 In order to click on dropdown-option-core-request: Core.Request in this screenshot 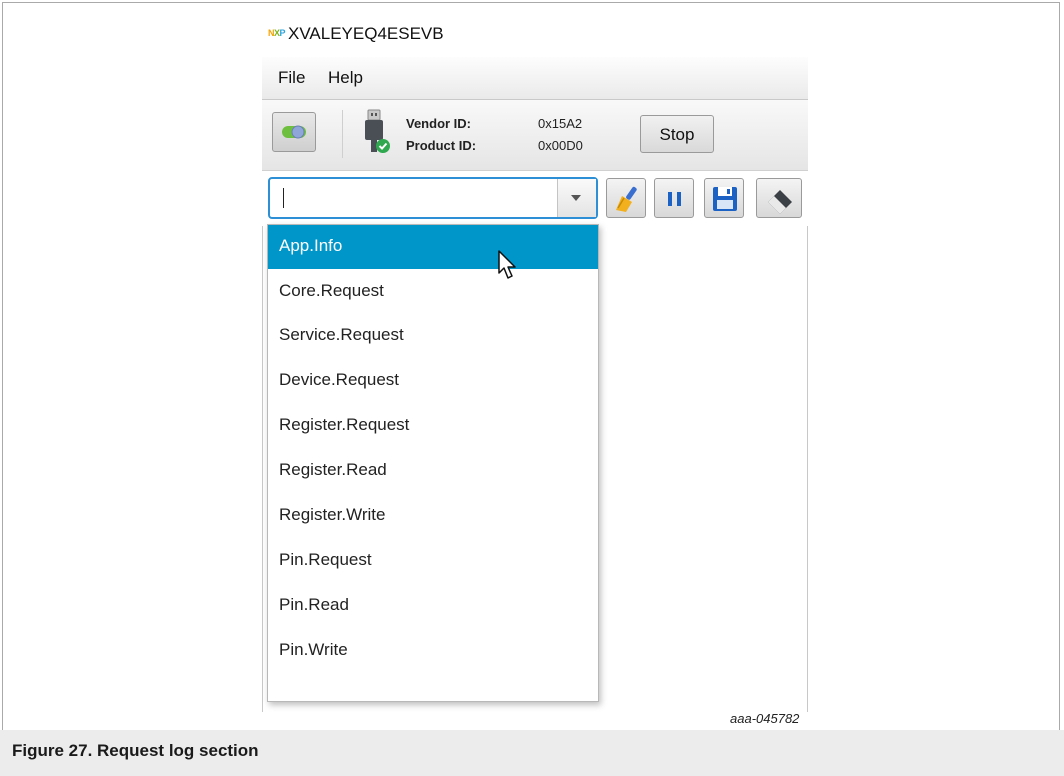, I will do `click(433, 292)`.